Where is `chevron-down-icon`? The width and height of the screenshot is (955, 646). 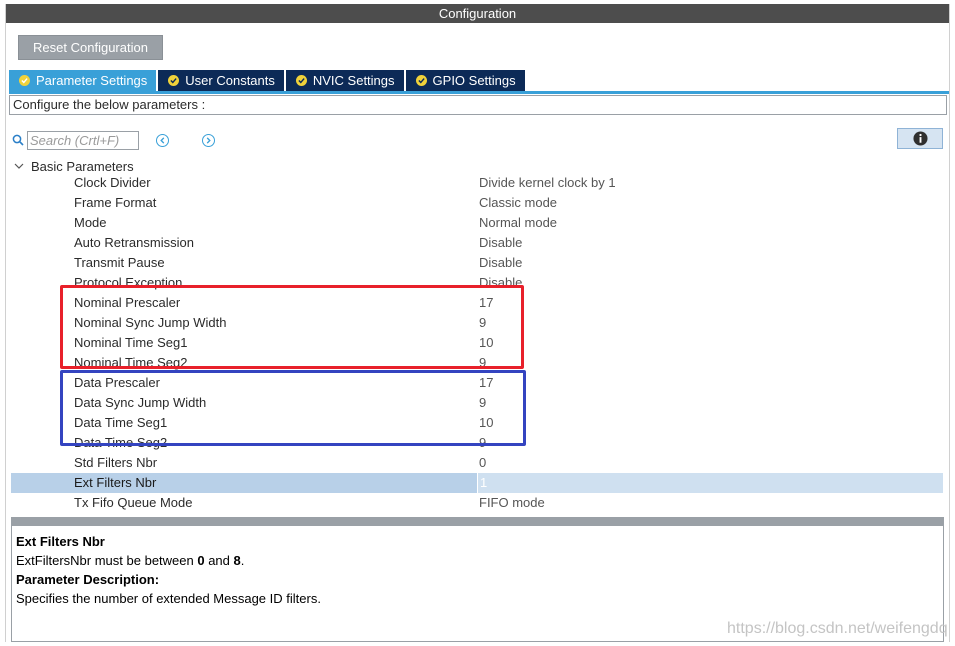 chevron-down-icon is located at coordinates (19, 166).